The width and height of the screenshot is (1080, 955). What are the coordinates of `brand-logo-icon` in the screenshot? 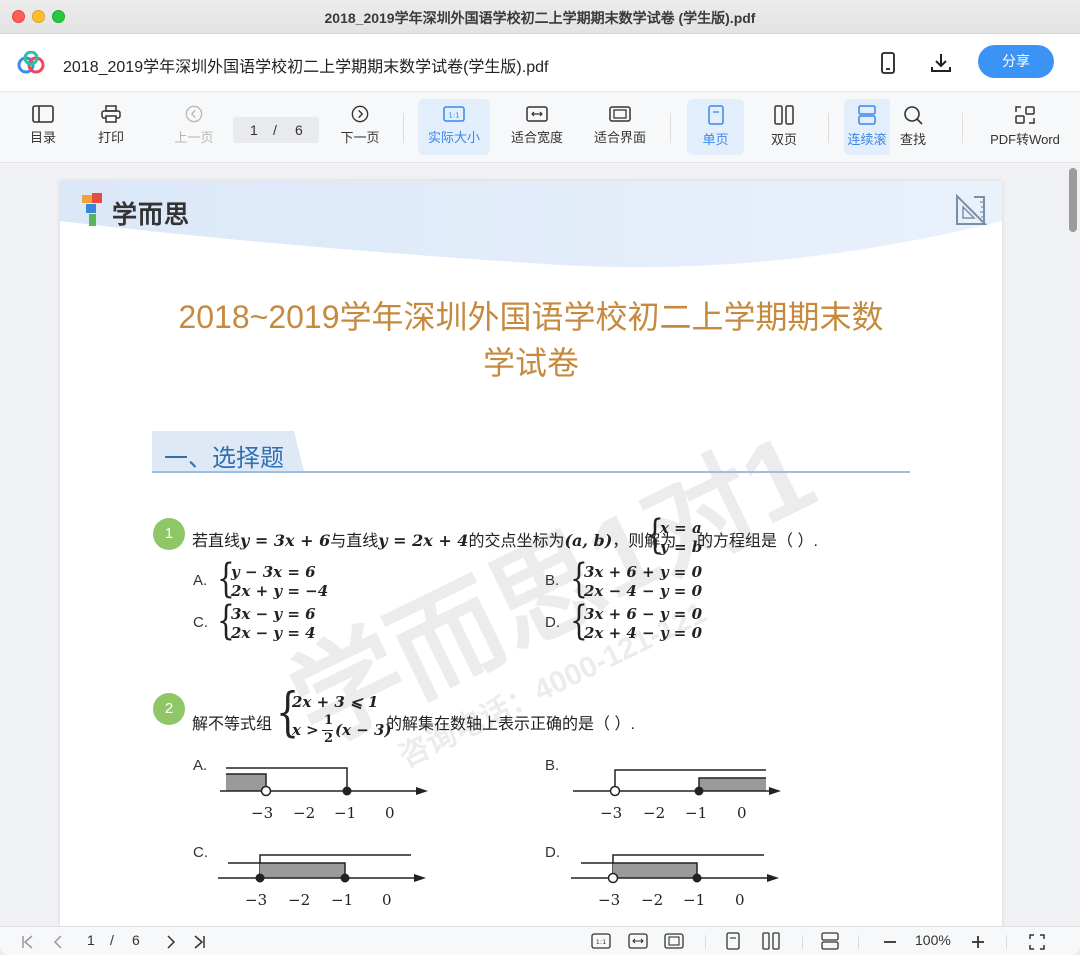 It's located at (92, 209).